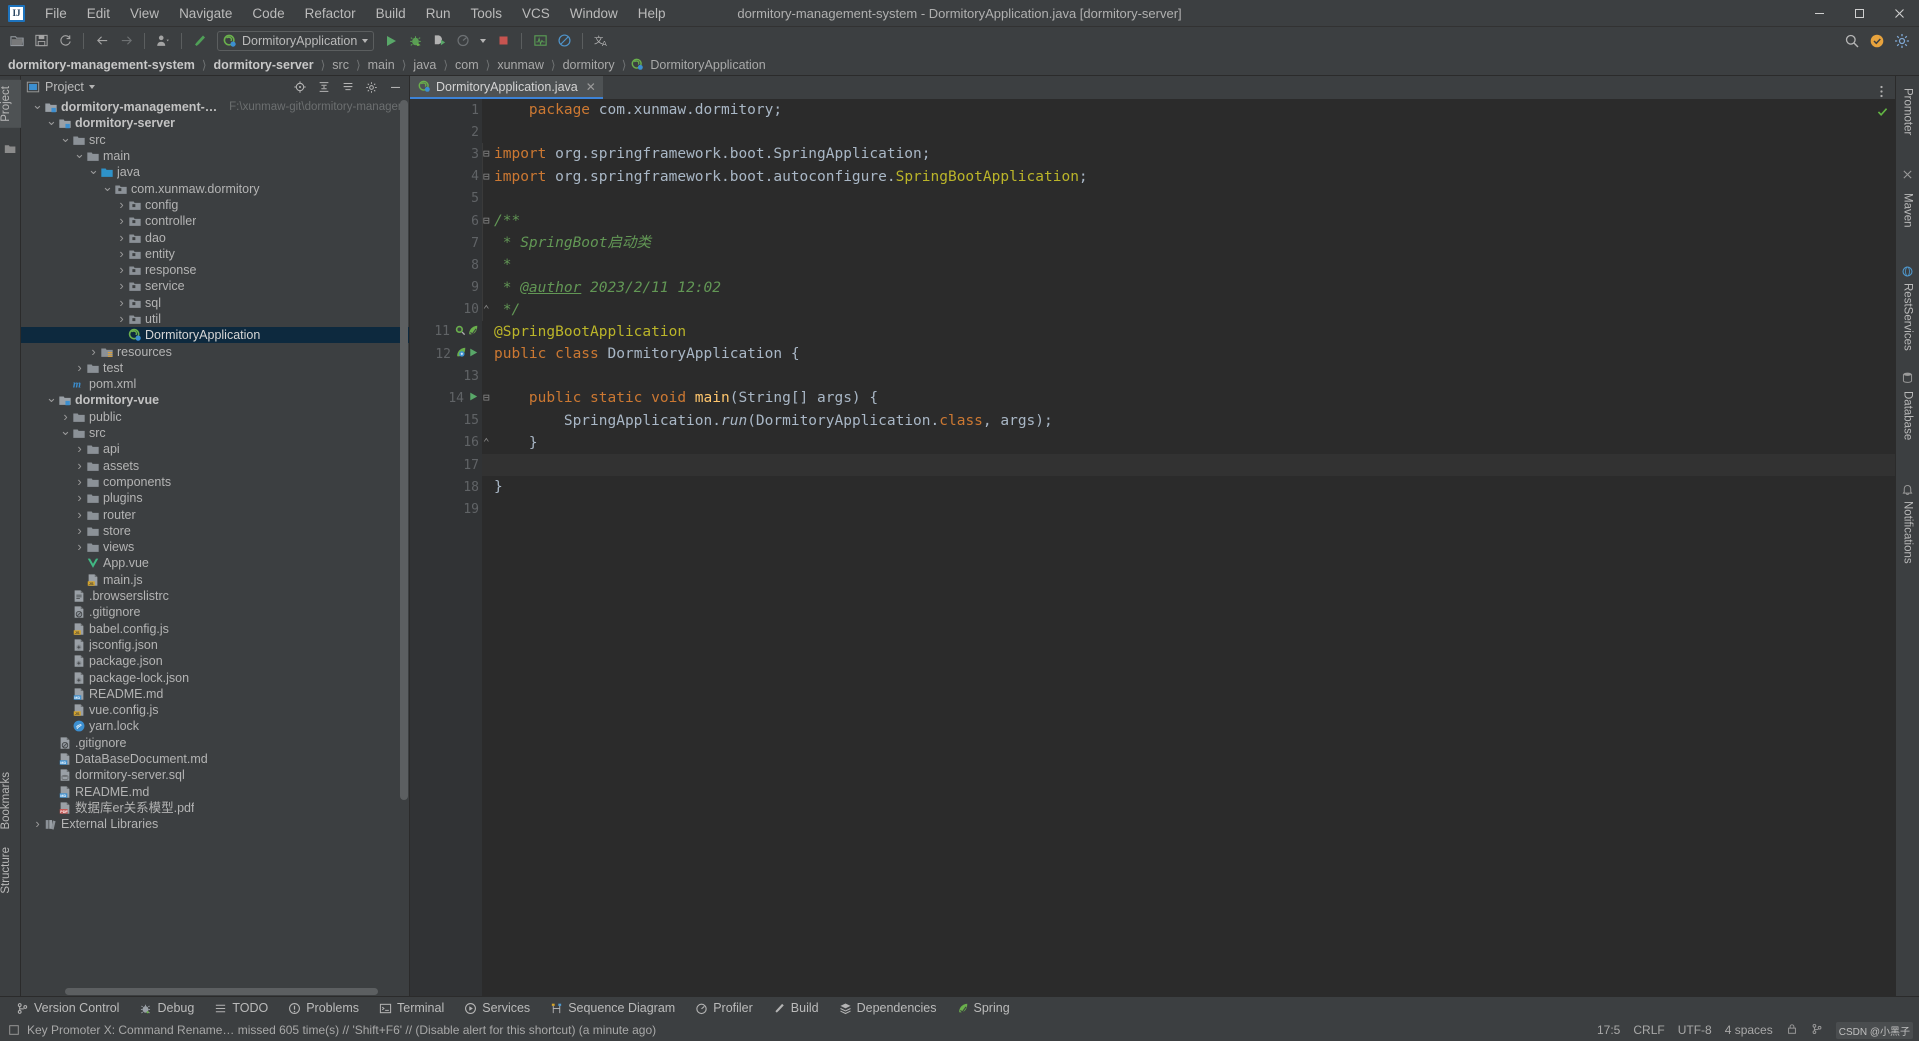 Image resolution: width=1919 pixels, height=1041 pixels. Describe the element at coordinates (10, 870) in the screenshot. I see `sidebar-tab-structure: Structure` at that location.